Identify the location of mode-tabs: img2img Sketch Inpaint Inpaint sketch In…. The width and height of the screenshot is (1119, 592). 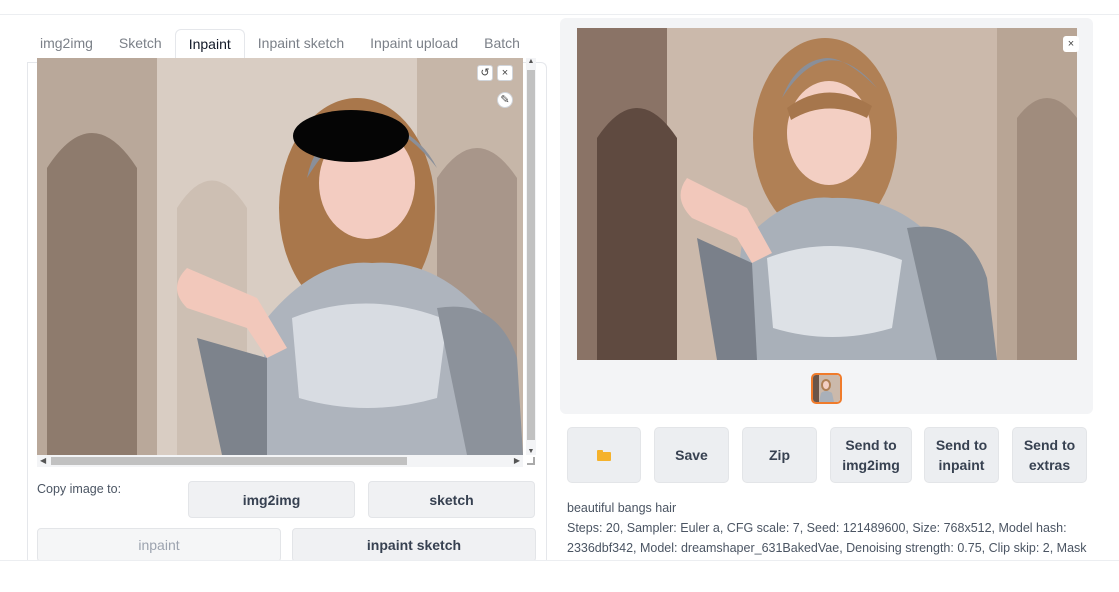
(280, 42).